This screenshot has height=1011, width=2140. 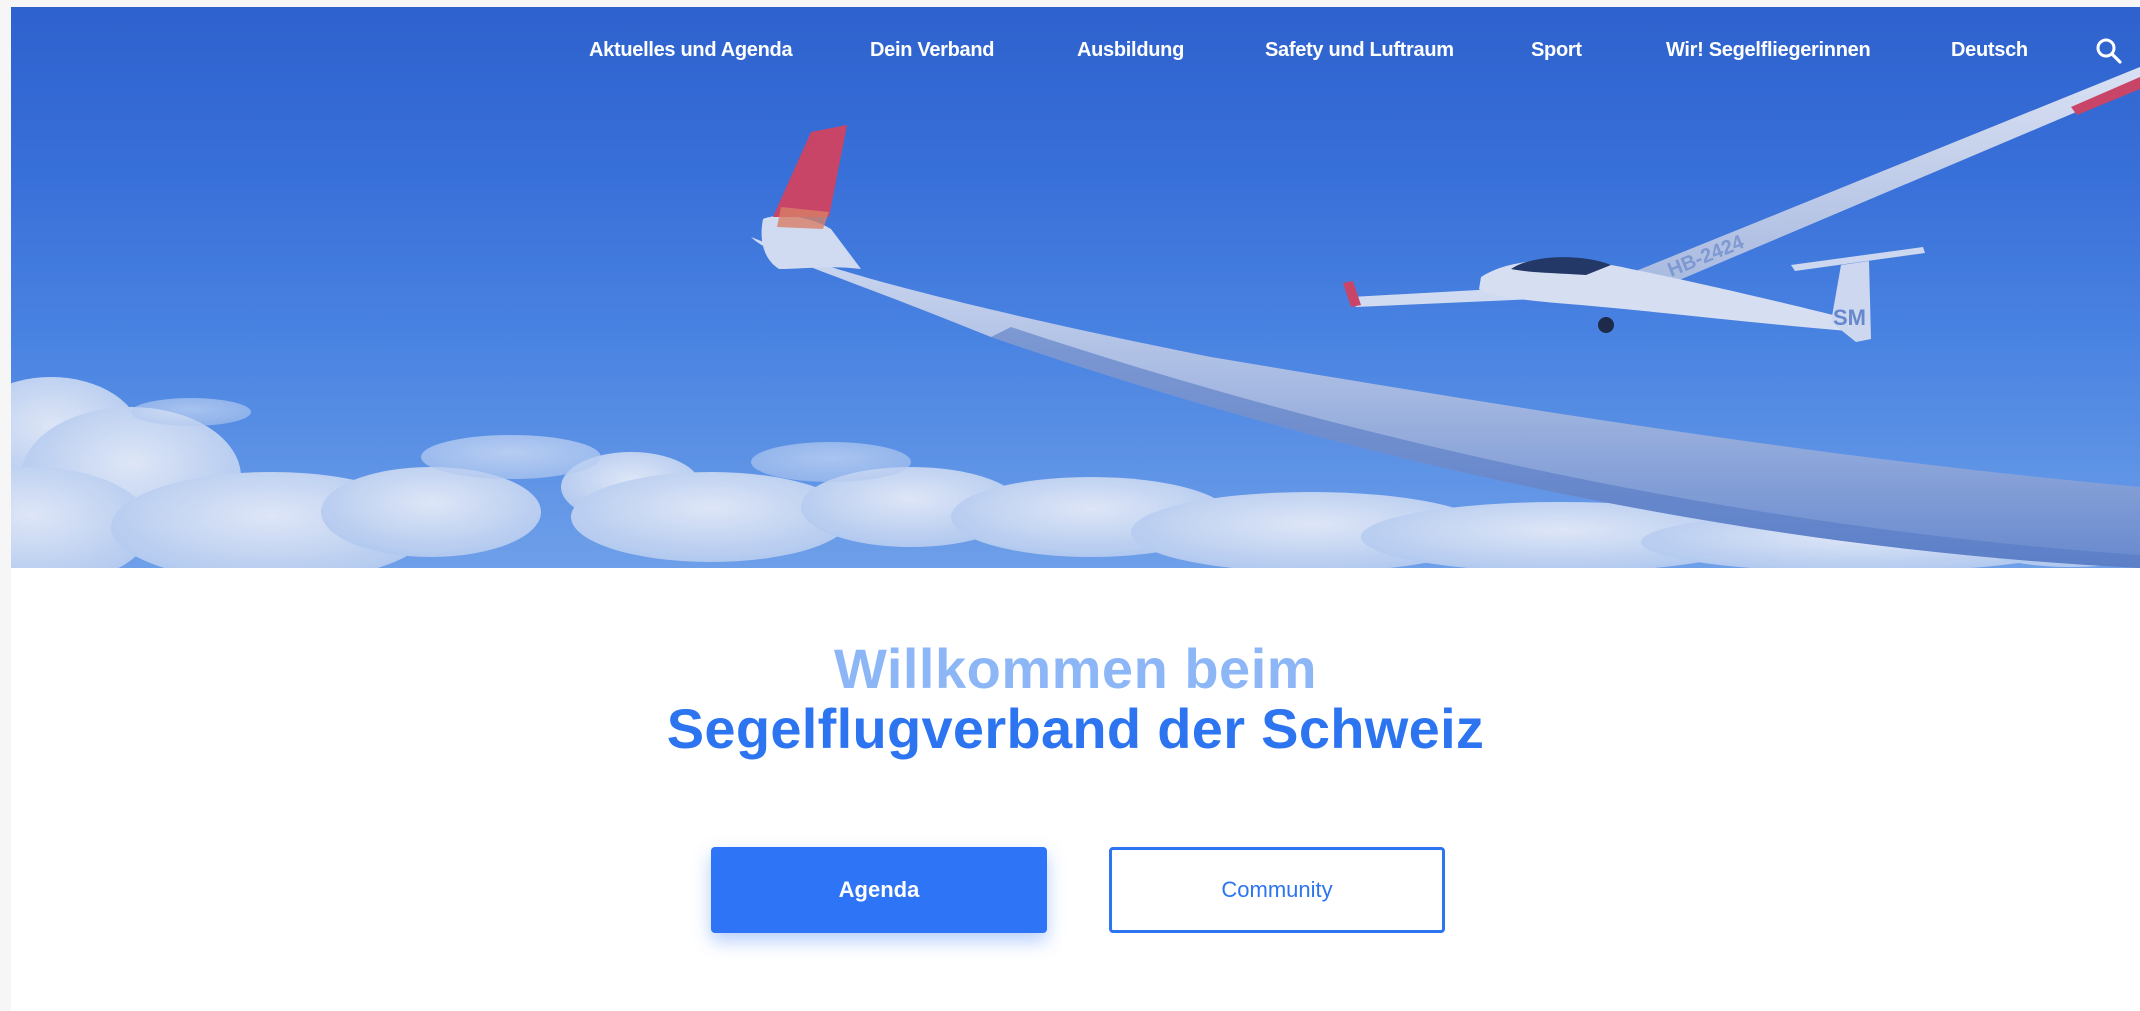 I want to click on nav-item-dein-verband: Dein Verband, so click(x=932, y=50).